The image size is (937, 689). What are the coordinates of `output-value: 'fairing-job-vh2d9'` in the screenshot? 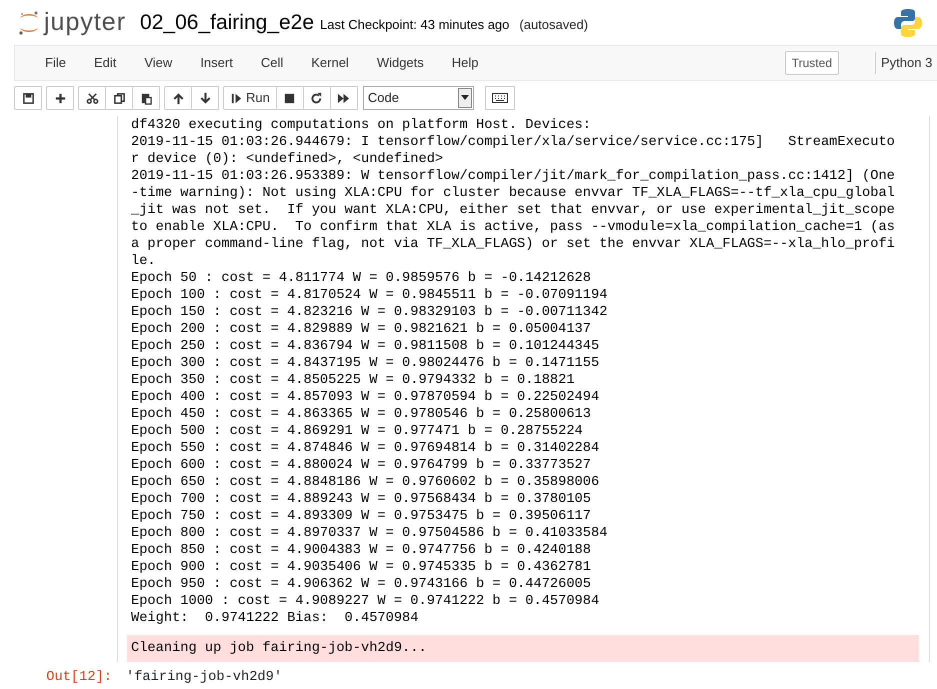 It's located at (203, 678).